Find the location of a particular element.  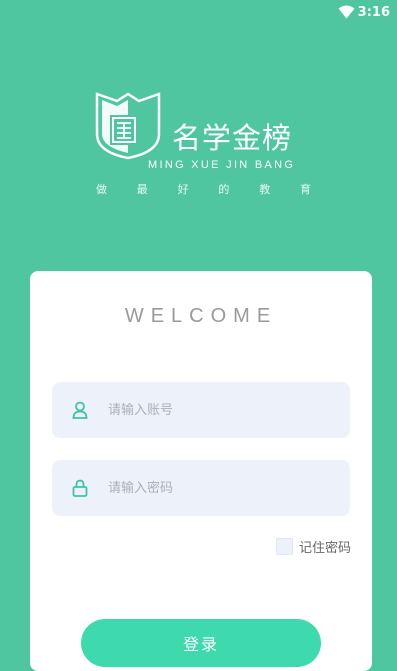

slogan-char: 教 is located at coordinates (265, 189).